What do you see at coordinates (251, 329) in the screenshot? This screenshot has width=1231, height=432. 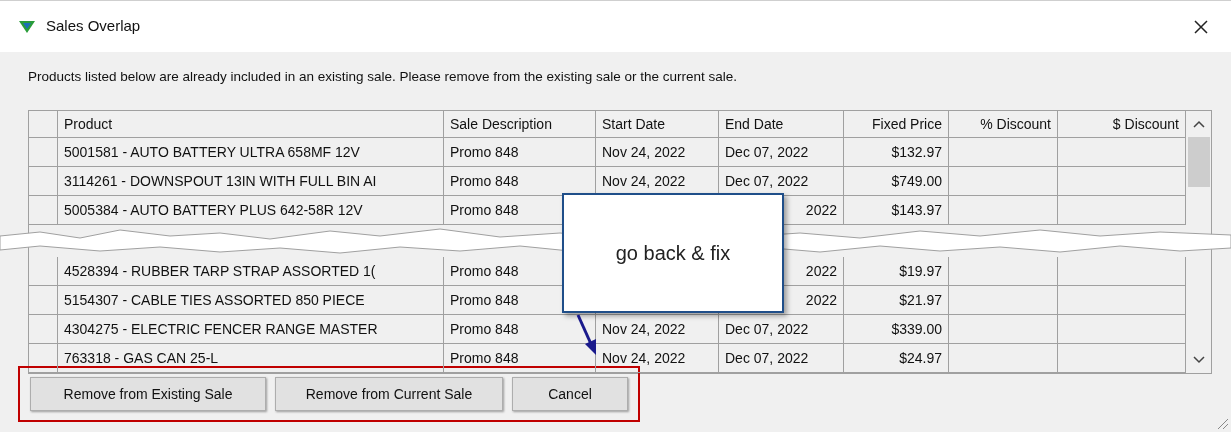 I see `table-cell: 4304275 - ELECTRIC FENCER RANGE MASTER` at bounding box center [251, 329].